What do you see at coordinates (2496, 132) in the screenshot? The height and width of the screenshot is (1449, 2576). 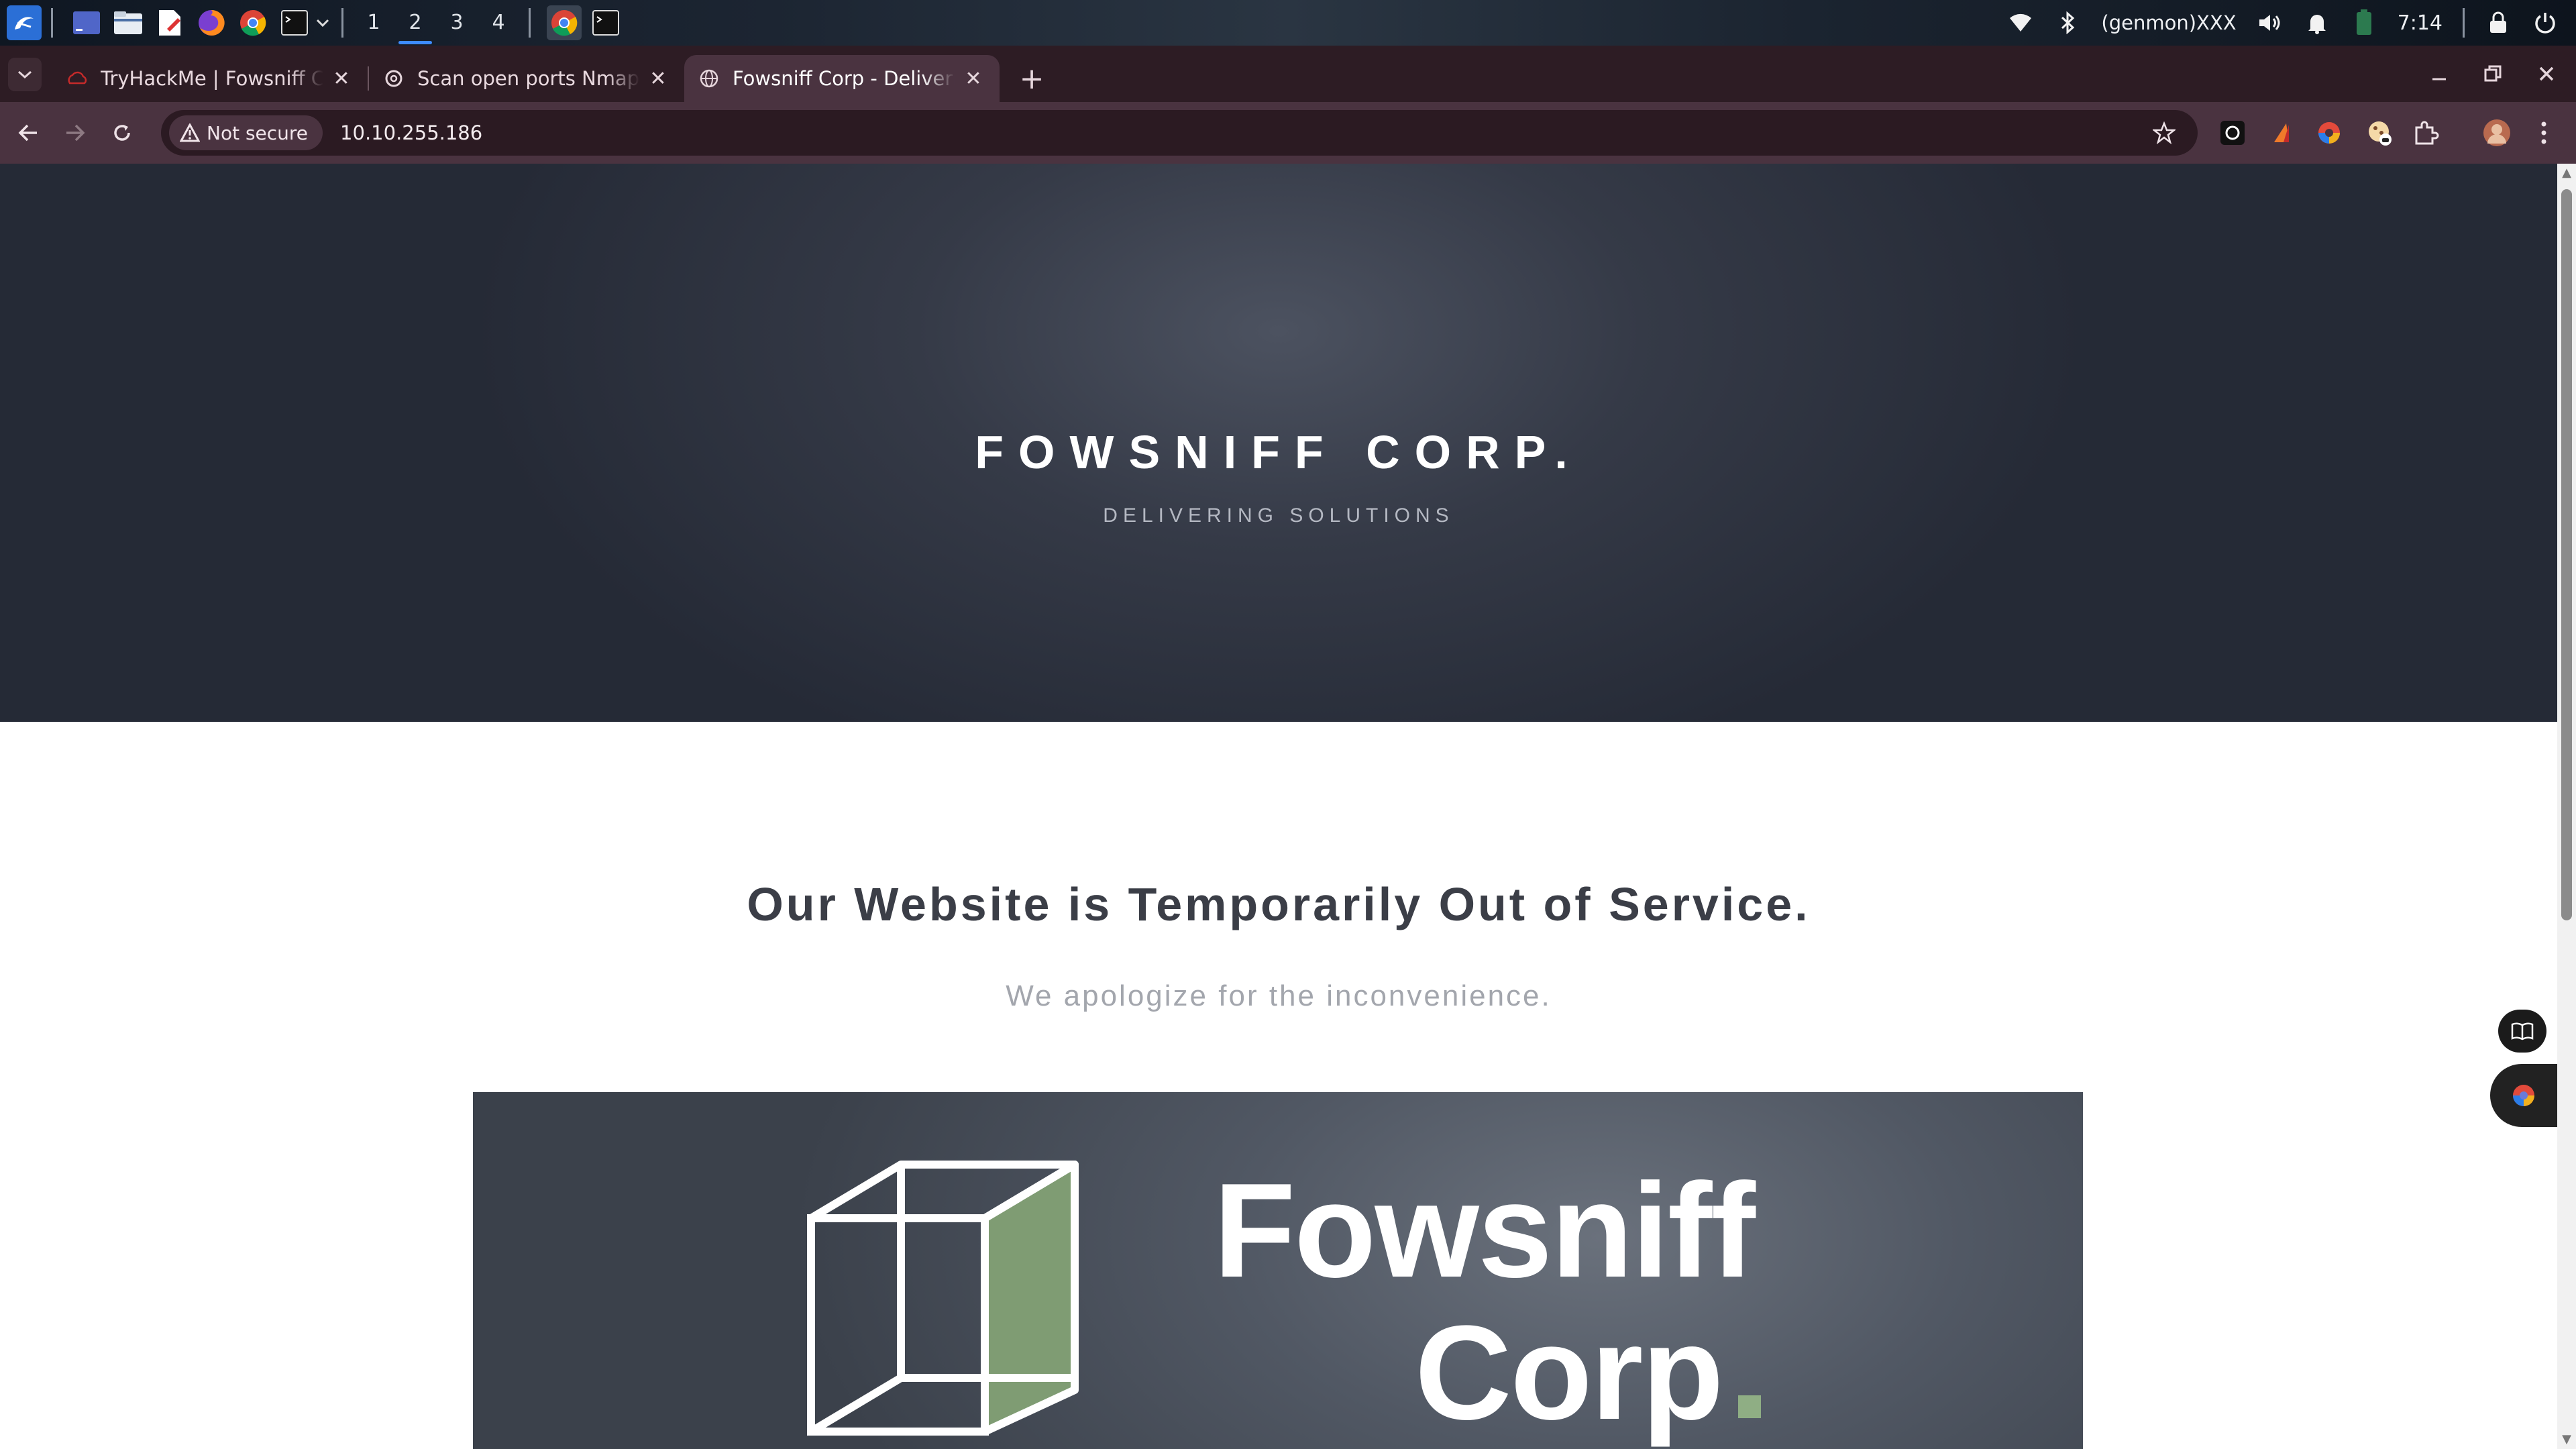 I see `profile-avatar` at bounding box center [2496, 132].